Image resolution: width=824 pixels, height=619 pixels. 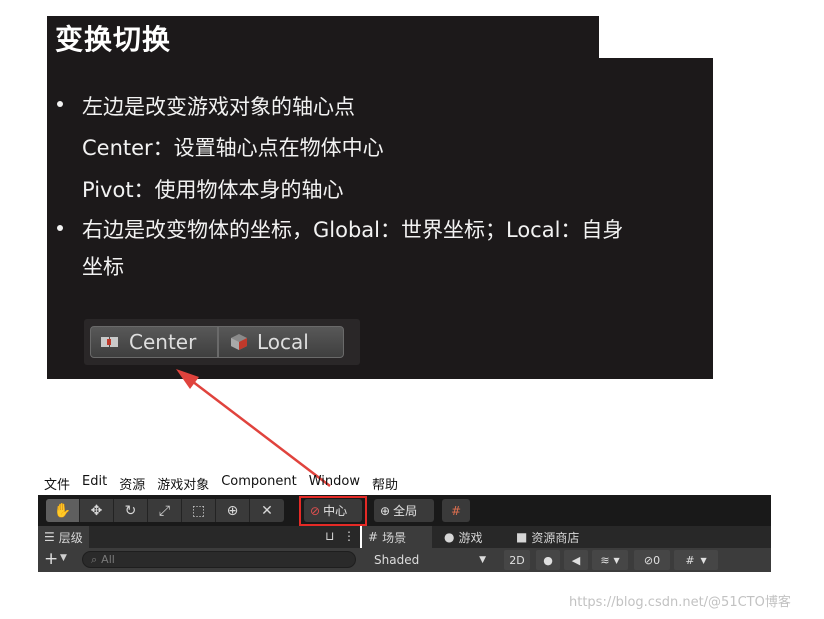 I want to click on transform-tool-button: ⊕, so click(x=233, y=510).